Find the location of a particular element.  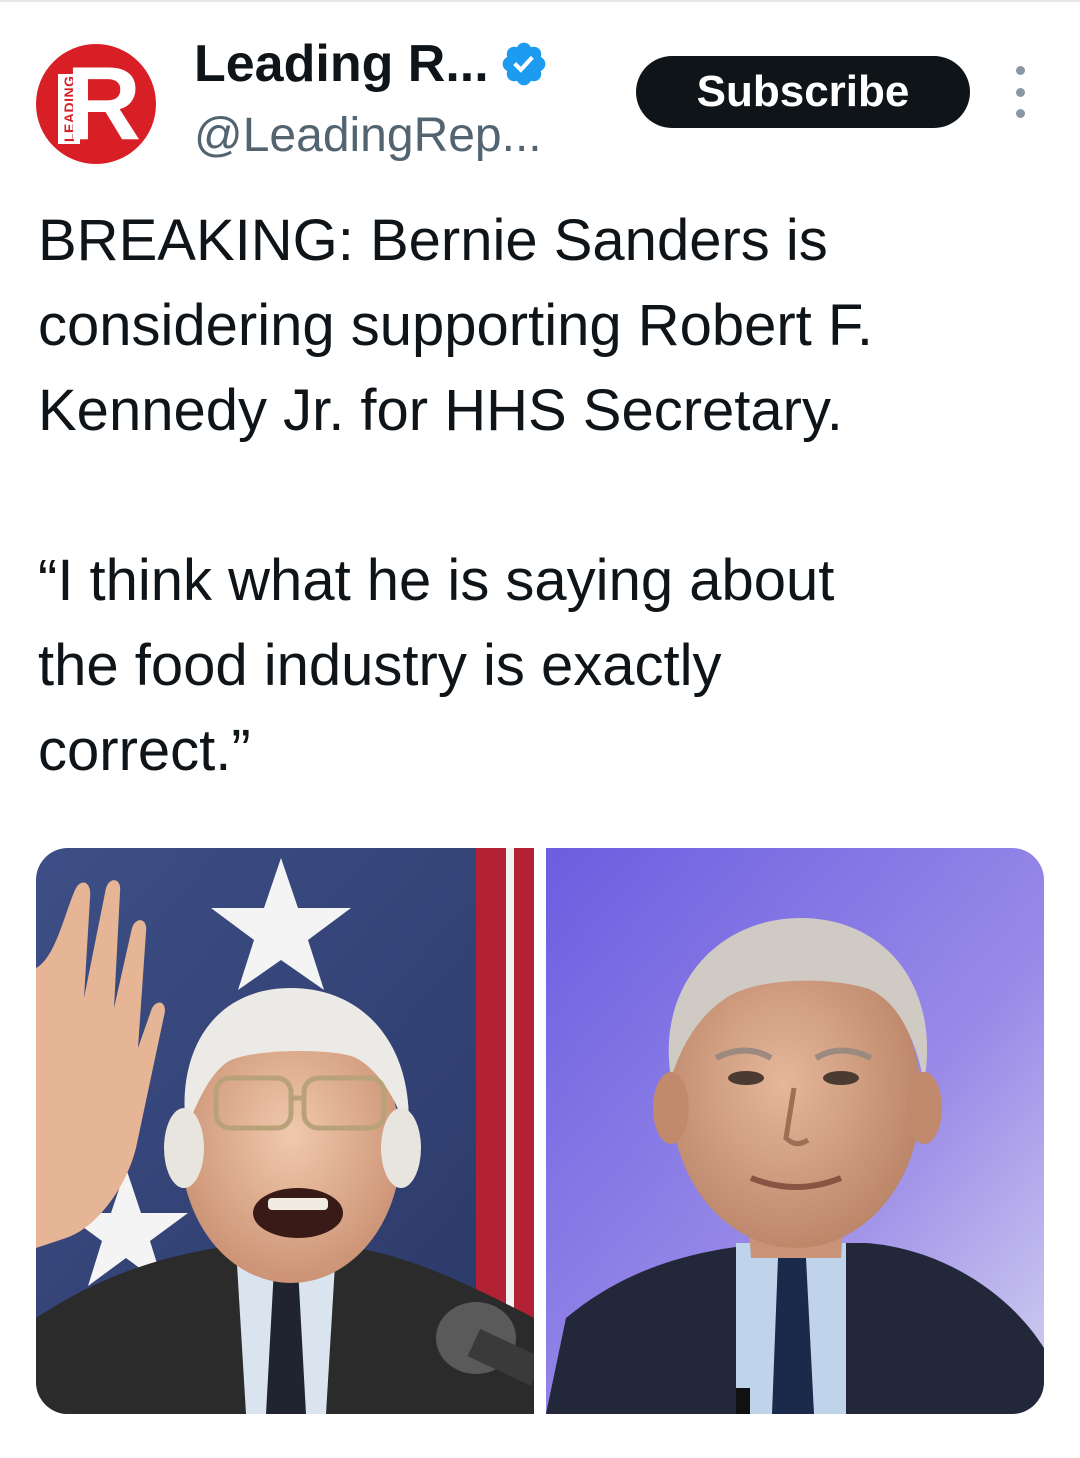

subscribe-button: Subscribe is located at coordinates (803, 92).